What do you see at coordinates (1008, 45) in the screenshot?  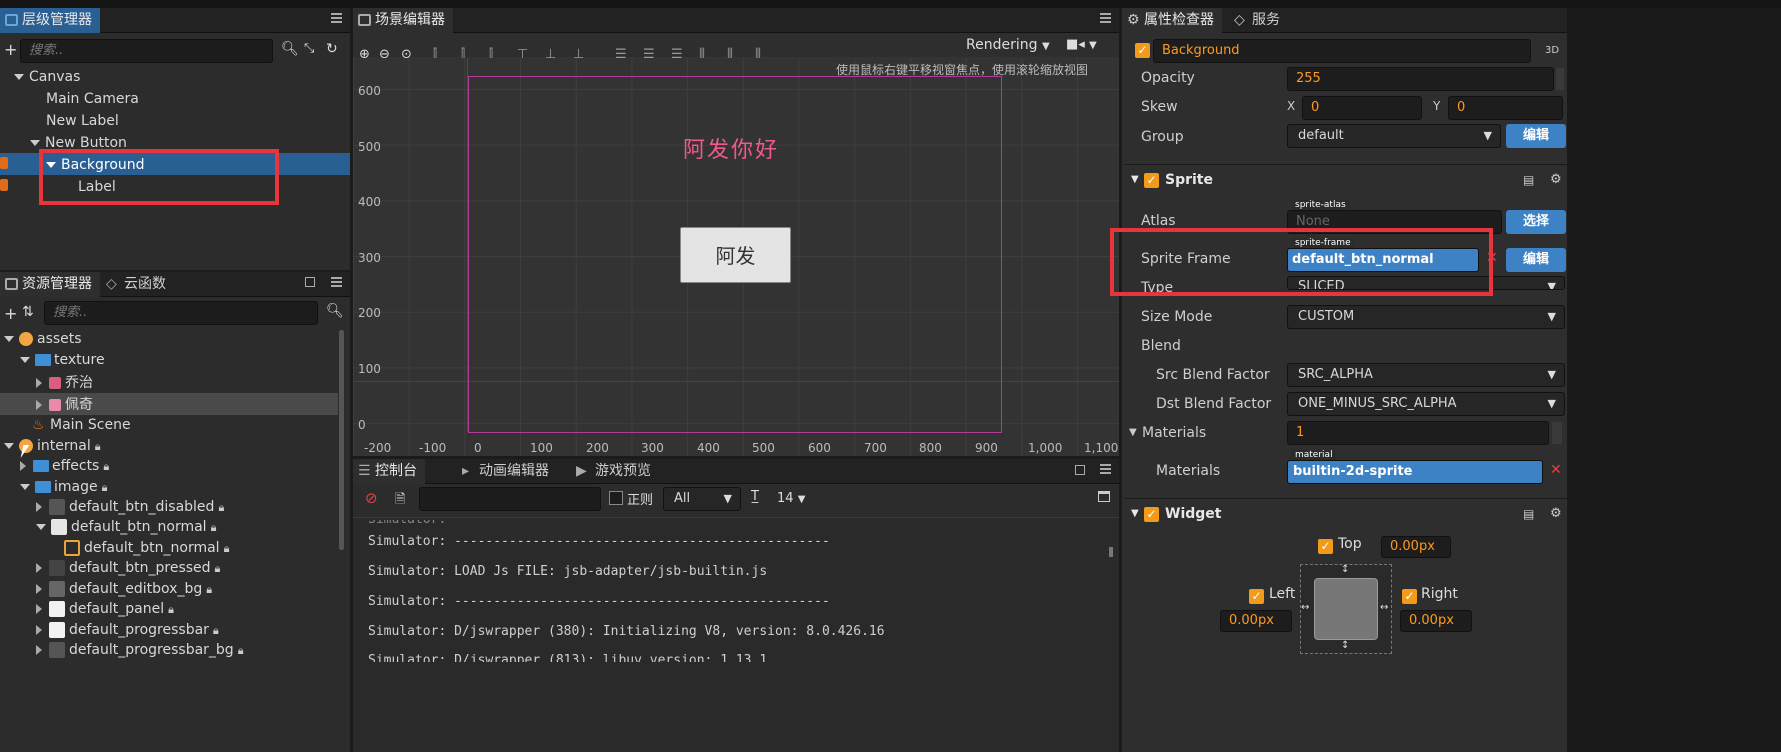 I see `rendering-dropdown: Rendering ▼` at bounding box center [1008, 45].